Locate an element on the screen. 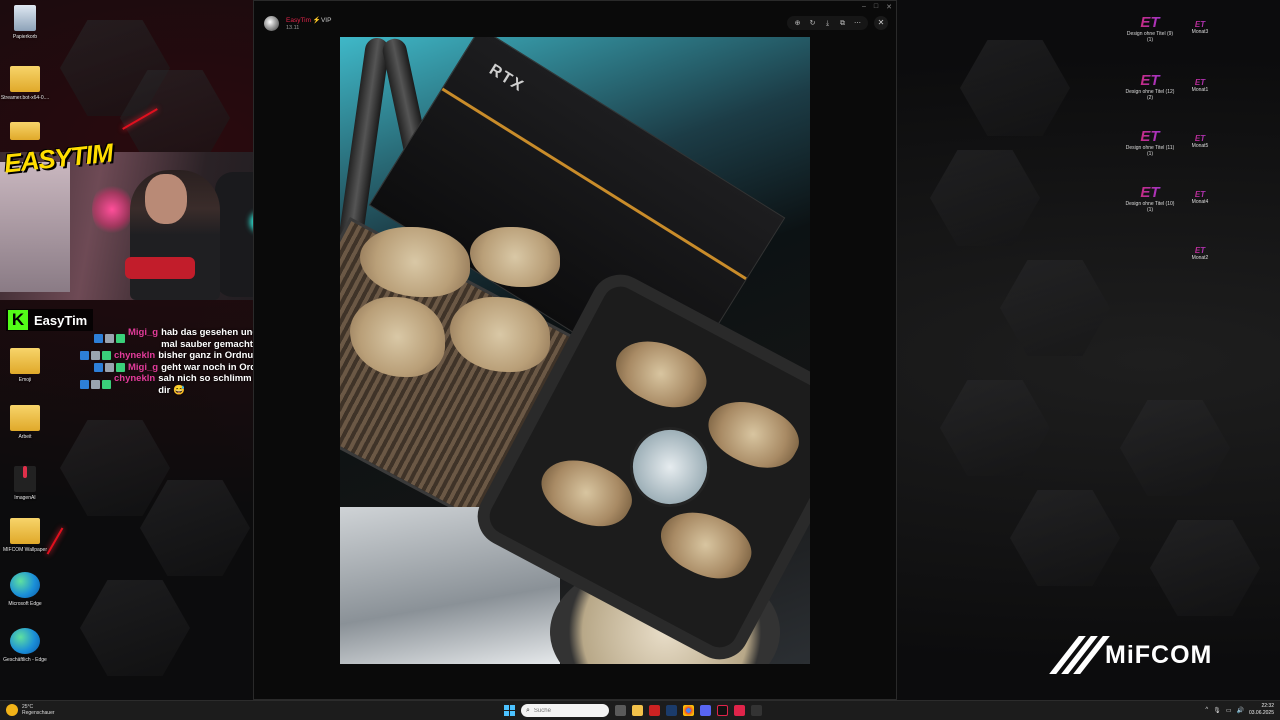 The width and height of the screenshot is (1280, 720). desktop-icon-monat1: ET Monat1 is located at coordinates (1200, 85).